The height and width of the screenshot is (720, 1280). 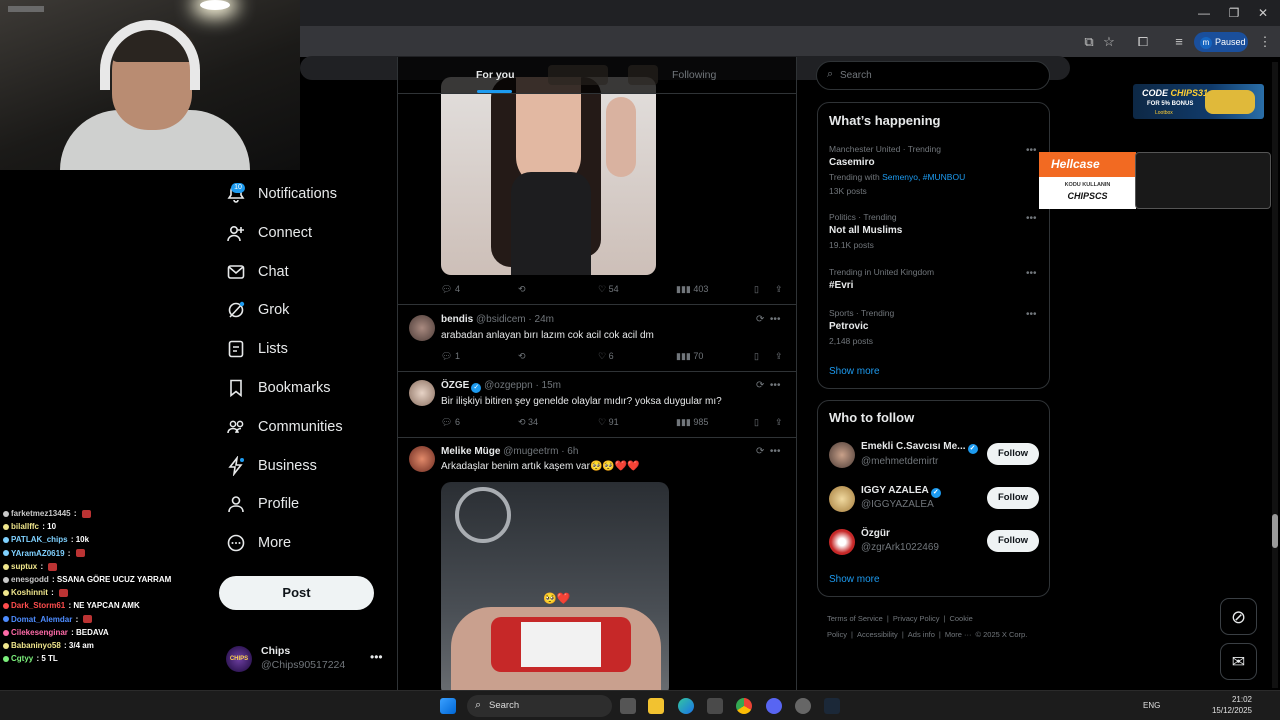 I want to click on scrollbar, so click(x=1275, y=375).